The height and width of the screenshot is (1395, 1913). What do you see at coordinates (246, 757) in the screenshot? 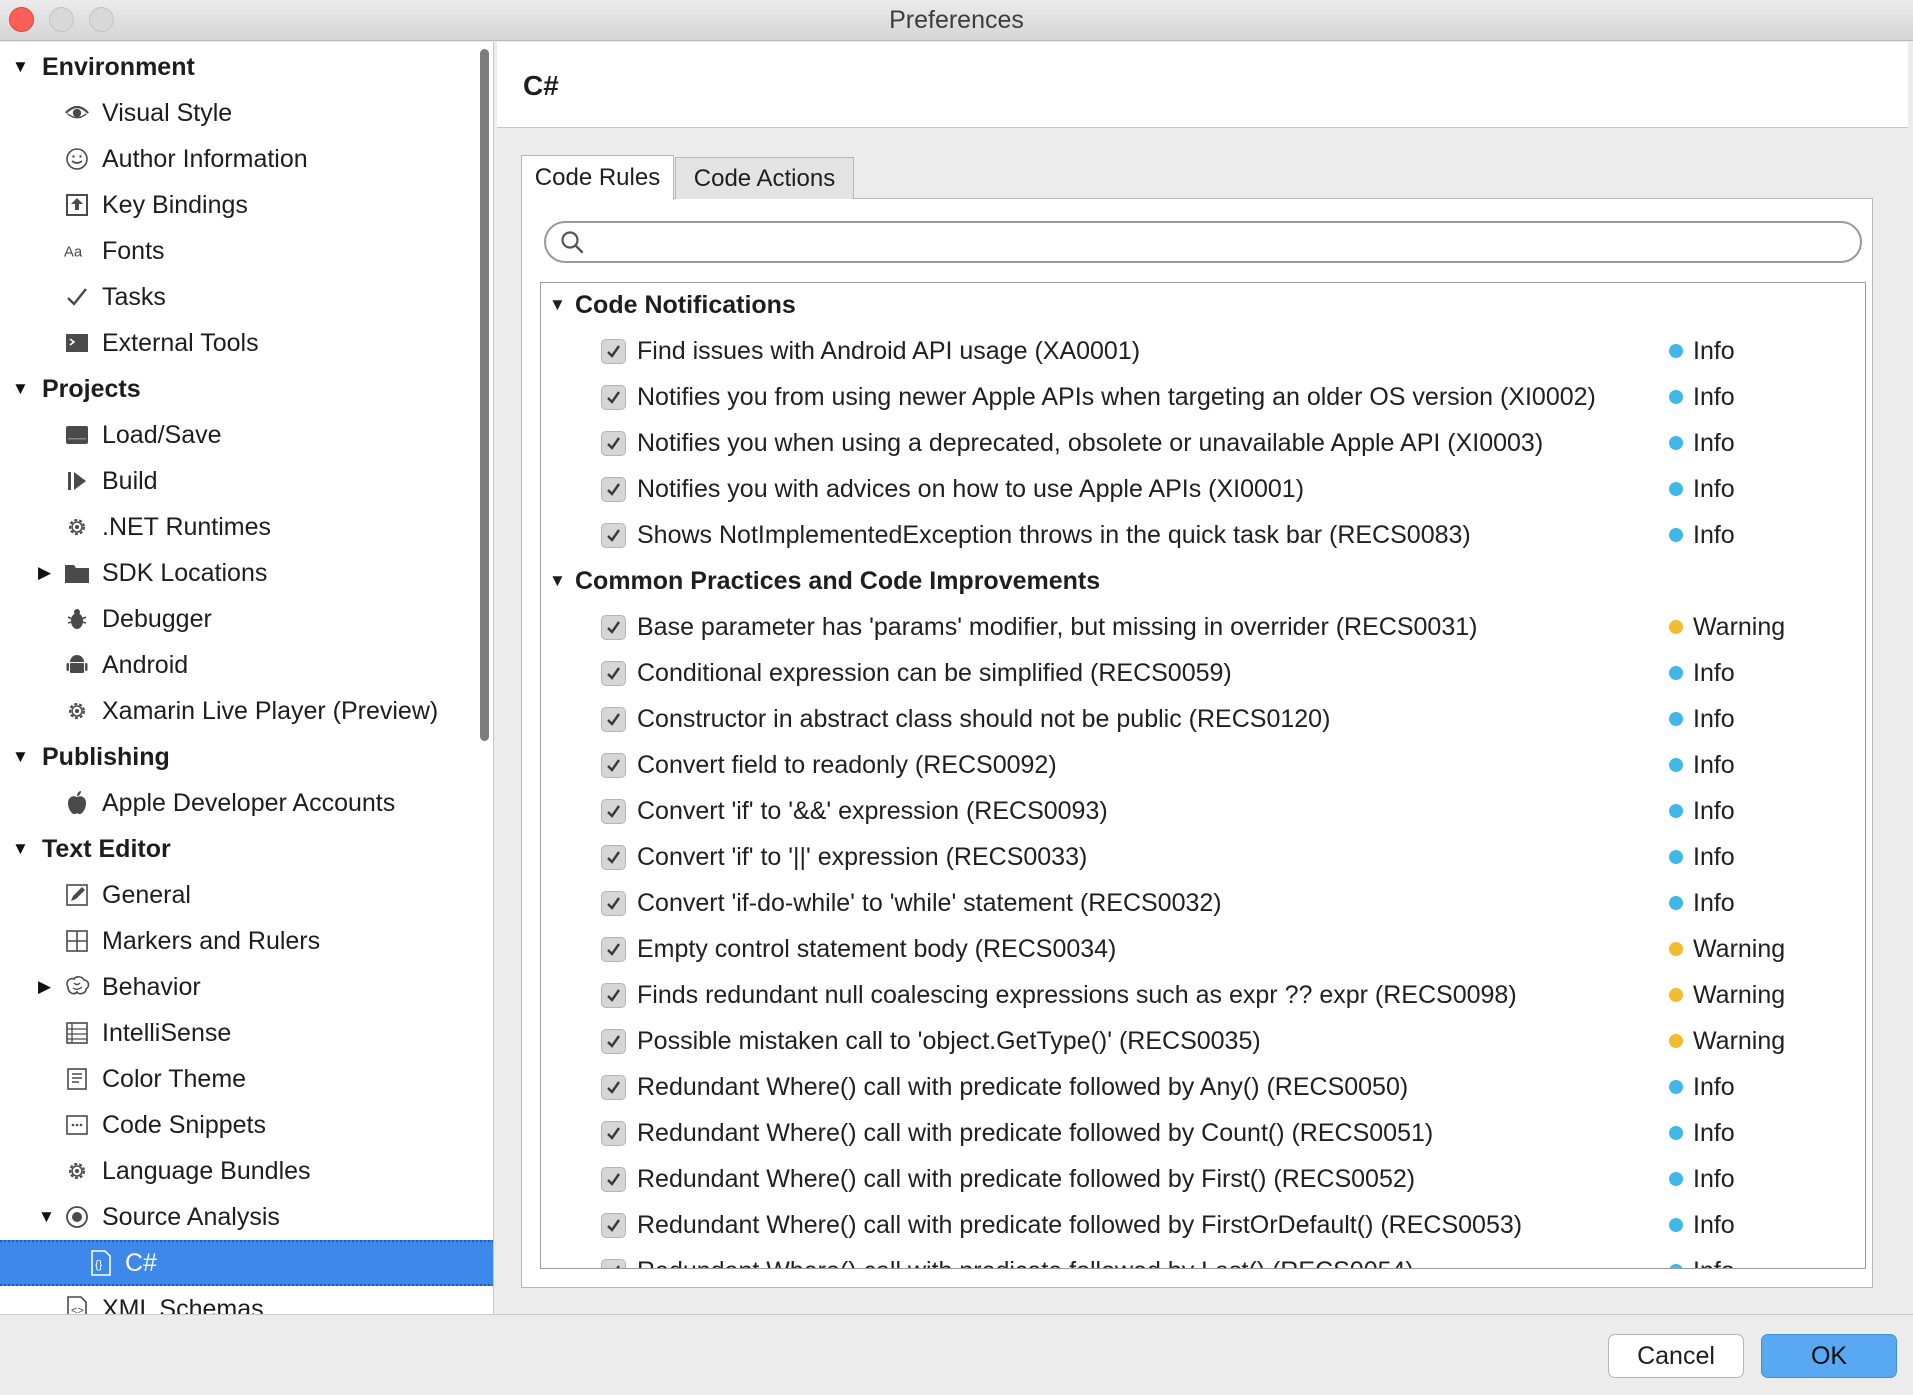
I see `sidebar-group-publishing: ▼ Publishing` at bounding box center [246, 757].